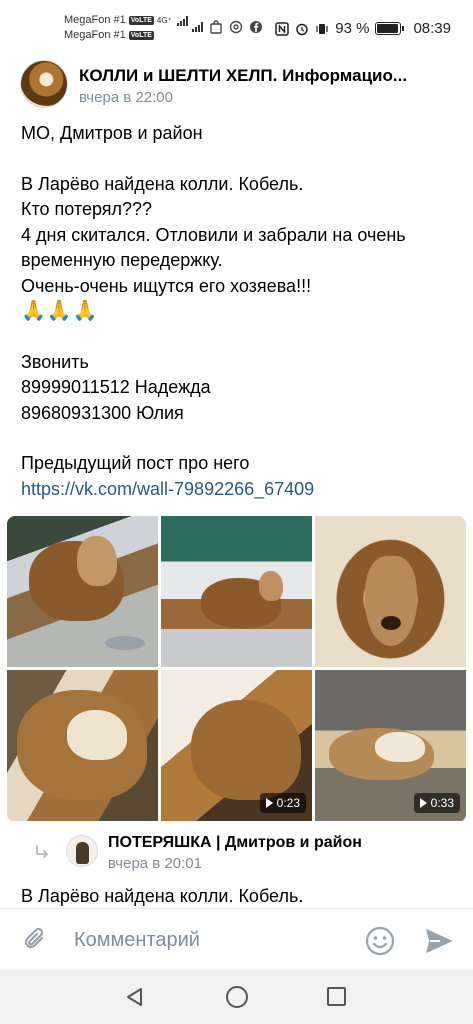 Image resolution: width=473 pixels, height=1024 pixels. I want to click on repost-time: вчера в 20:01, so click(155, 863).